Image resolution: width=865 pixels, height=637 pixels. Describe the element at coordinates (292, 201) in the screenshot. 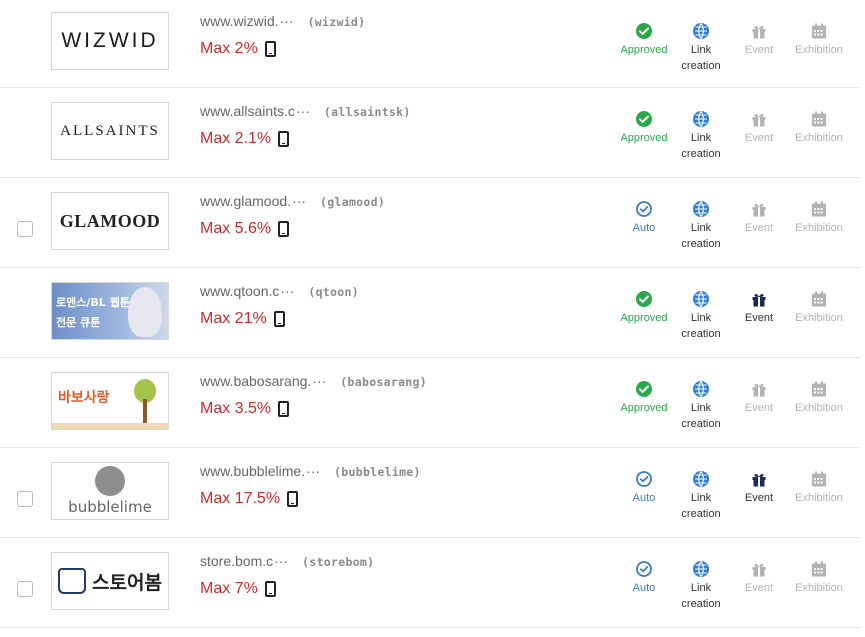

I see `merchant-url-line: www.glamood.··· (glamood)` at that location.